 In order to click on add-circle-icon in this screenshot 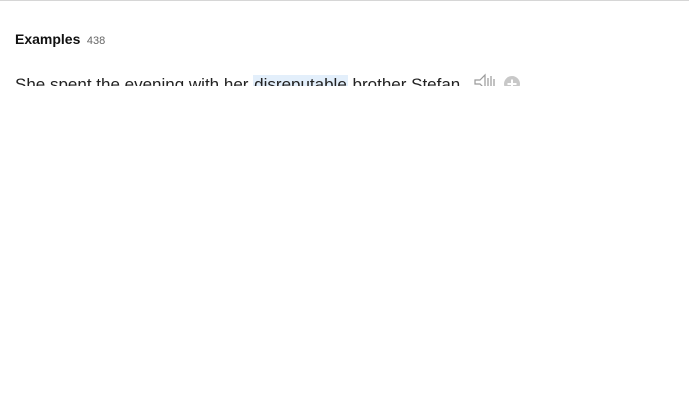, I will do `click(512, 80)`.